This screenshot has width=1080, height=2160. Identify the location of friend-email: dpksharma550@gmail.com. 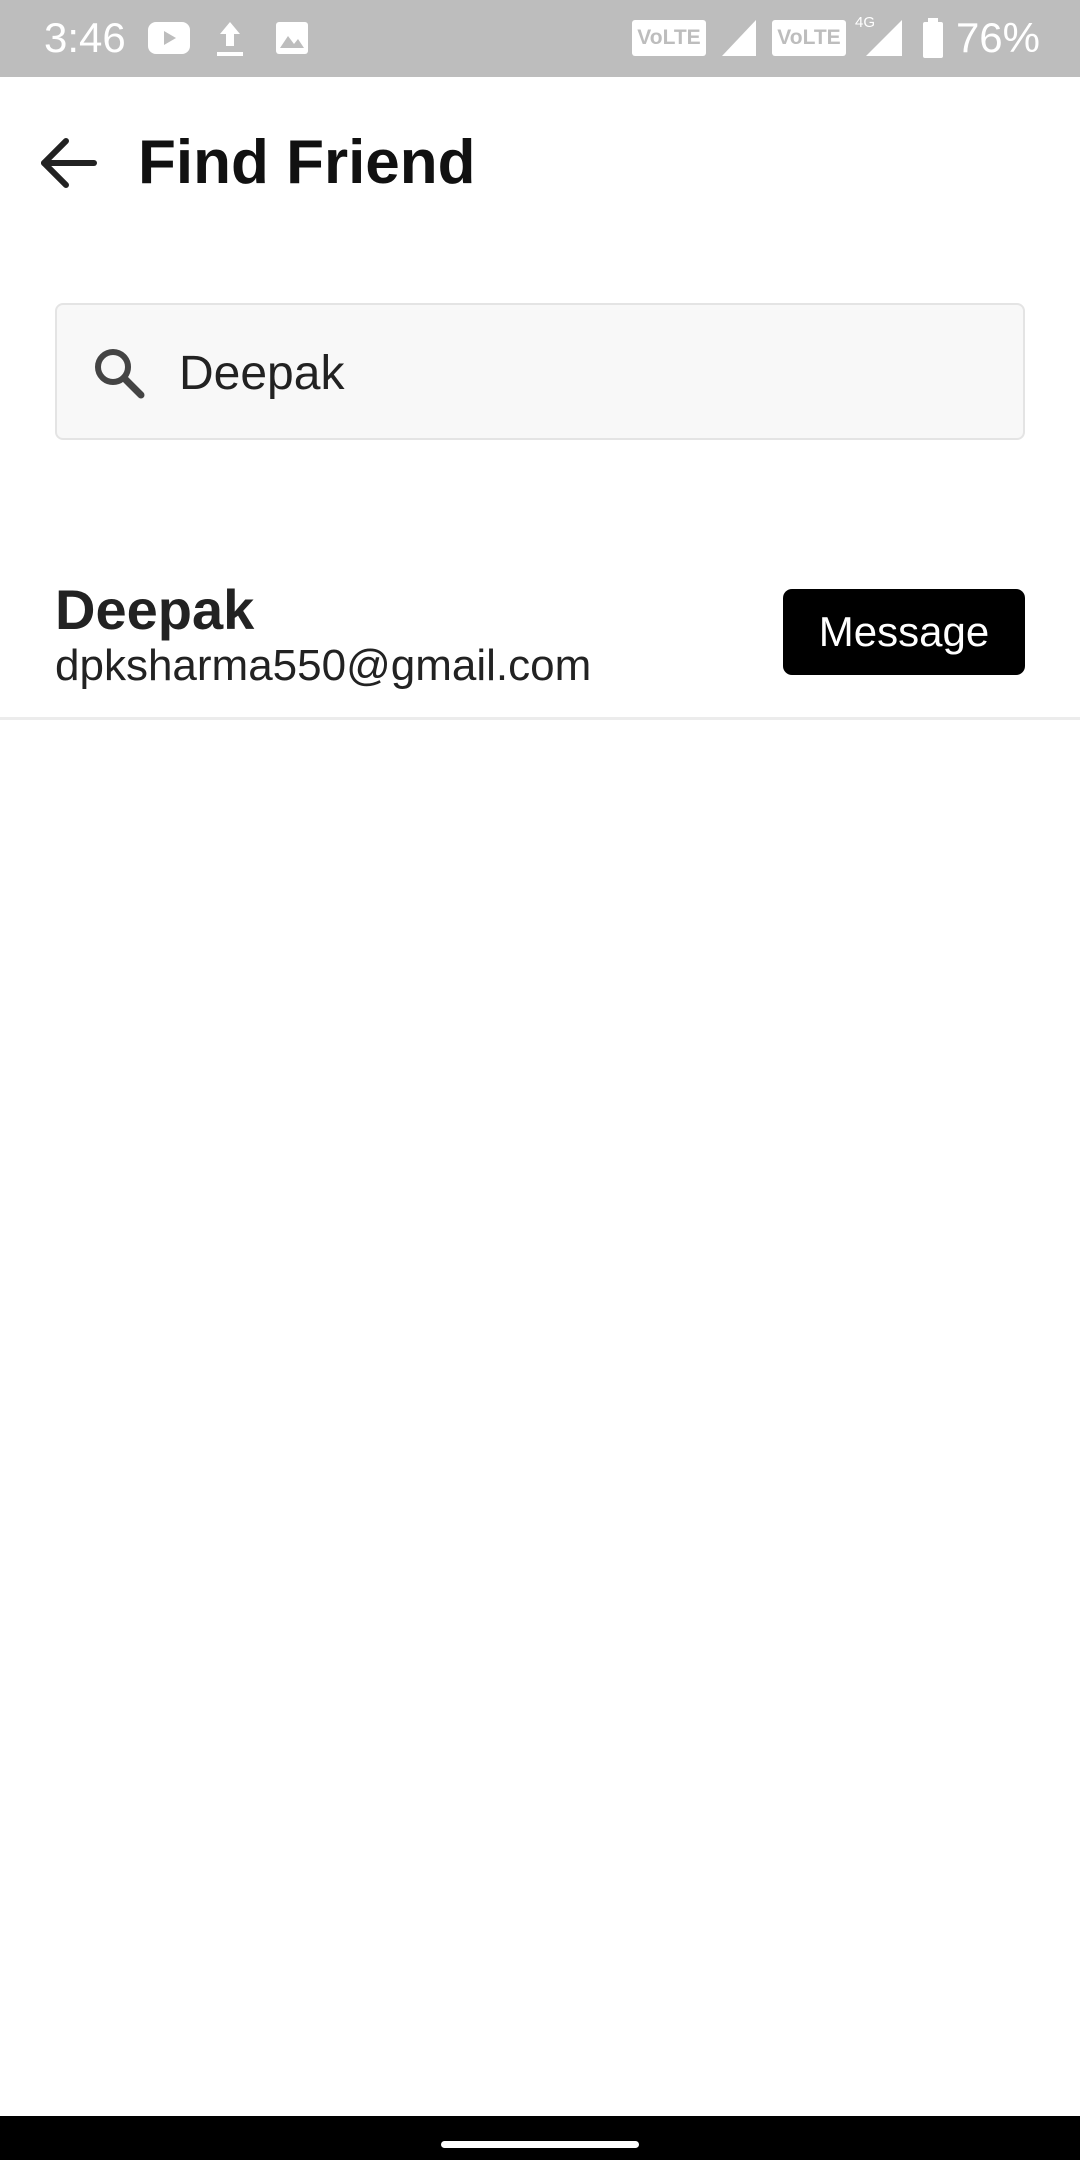
(323, 665).